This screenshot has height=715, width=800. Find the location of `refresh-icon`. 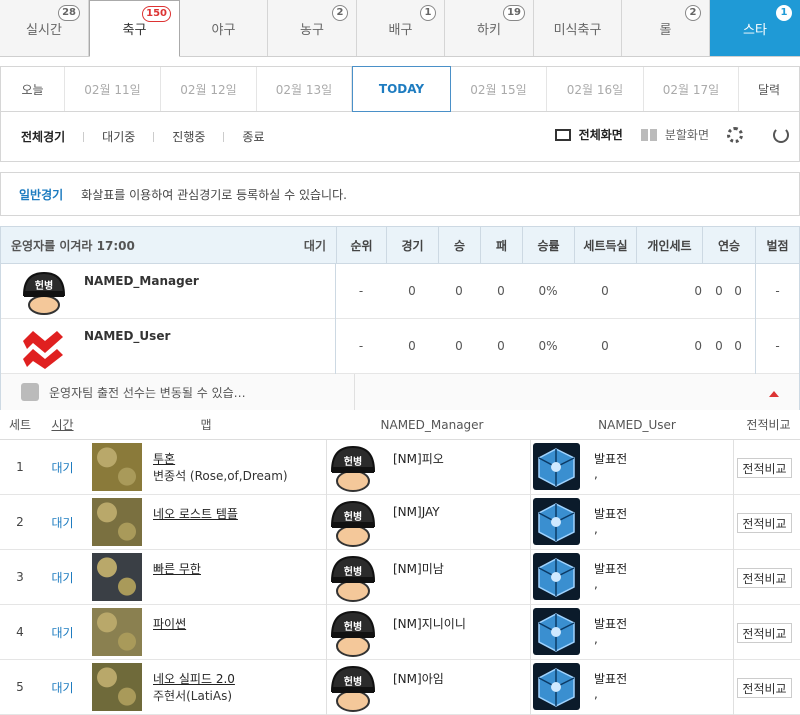

refresh-icon is located at coordinates (781, 134).